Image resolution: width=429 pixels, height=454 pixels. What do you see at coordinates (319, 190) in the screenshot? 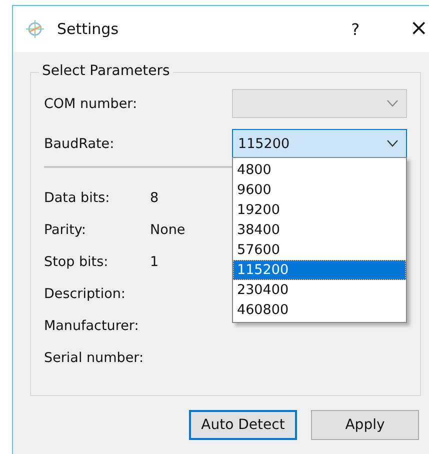
I see `dropdown-option: 9600` at bounding box center [319, 190].